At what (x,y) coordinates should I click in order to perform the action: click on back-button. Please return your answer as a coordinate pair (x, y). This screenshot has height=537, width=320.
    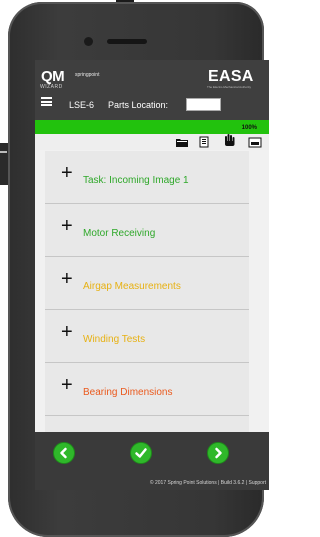
    Looking at the image, I should click on (64, 453).